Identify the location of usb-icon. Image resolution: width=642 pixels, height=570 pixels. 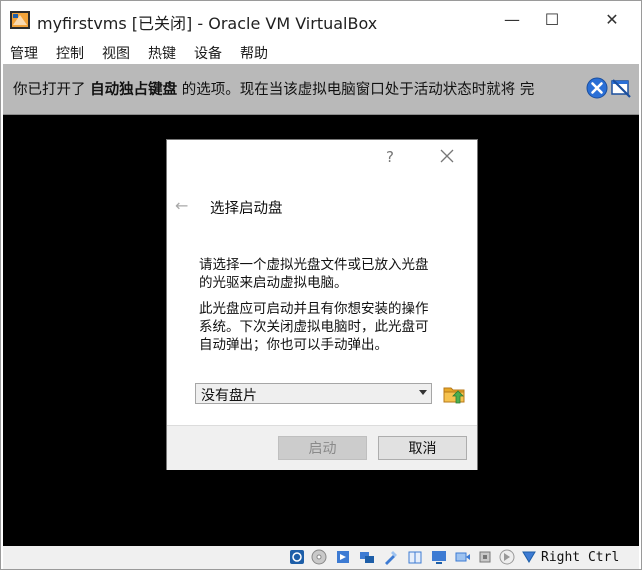
(391, 557).